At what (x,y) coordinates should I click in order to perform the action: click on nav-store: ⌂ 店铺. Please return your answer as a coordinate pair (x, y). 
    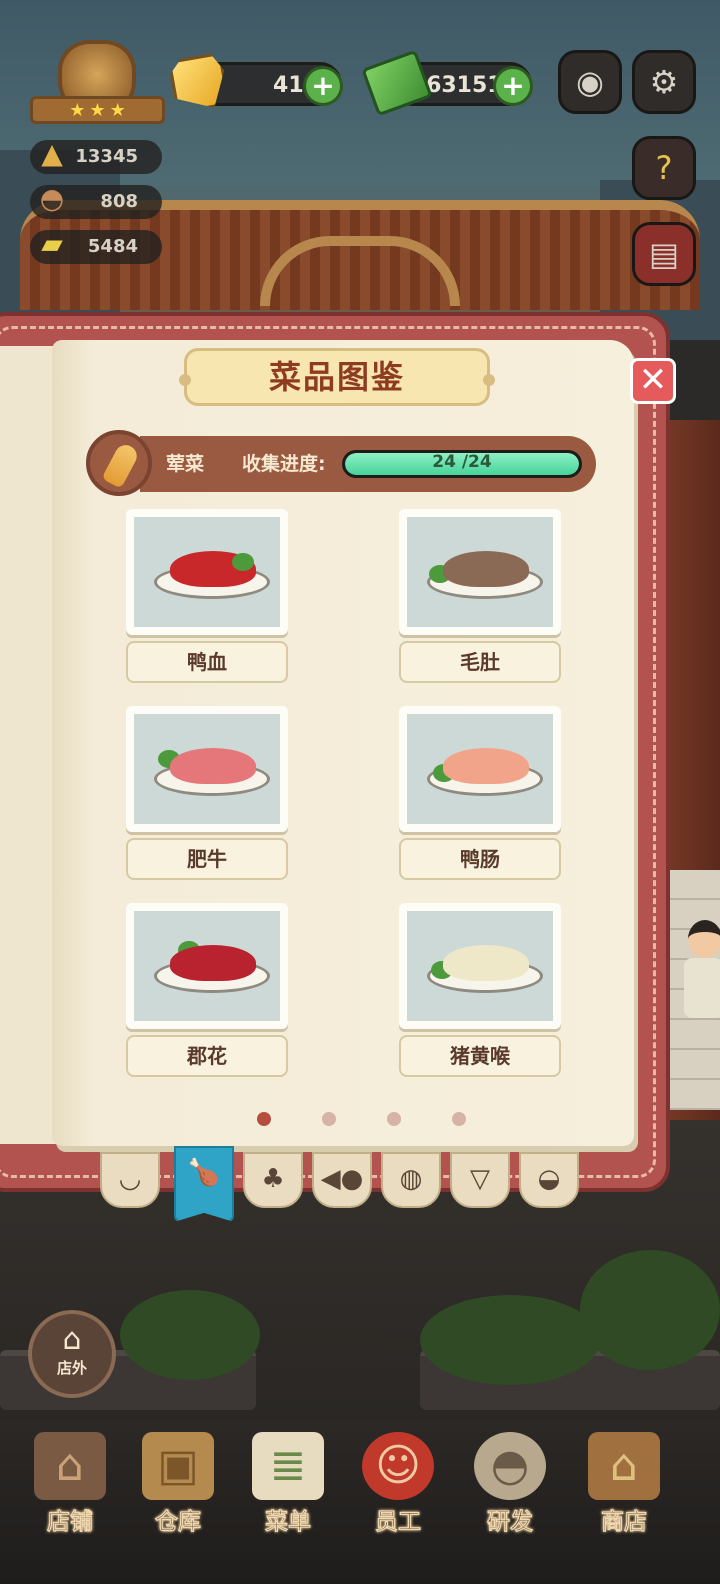
    Looking at the image, I should click on (70, 1492).